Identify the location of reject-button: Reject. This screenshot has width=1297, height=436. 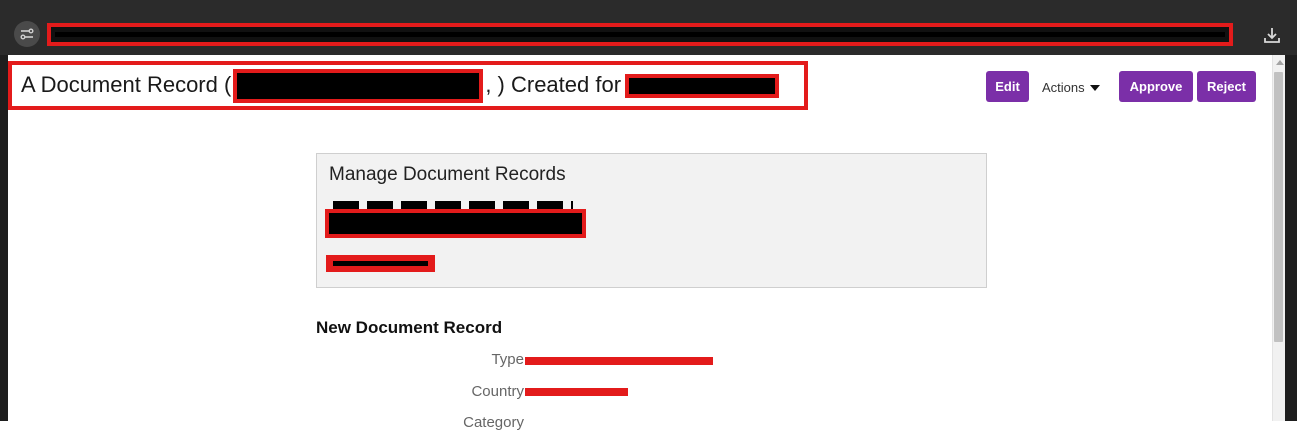
(1226, 86).